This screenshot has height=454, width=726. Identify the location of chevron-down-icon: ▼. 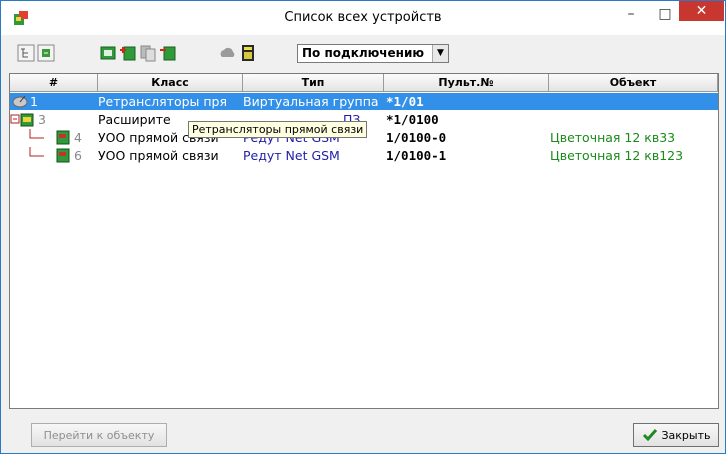
(440, 53).